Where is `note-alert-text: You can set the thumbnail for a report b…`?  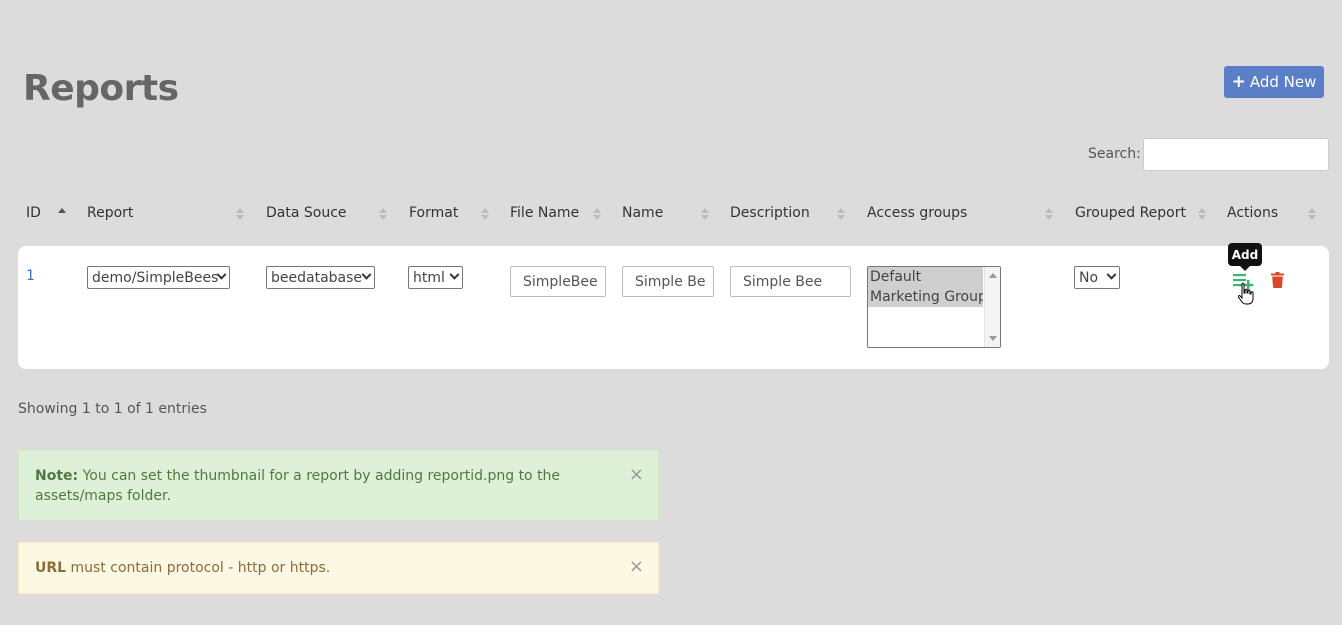
note-alert-text: You can set the thumbnail for a report b… is located at coordinates (298, 486).